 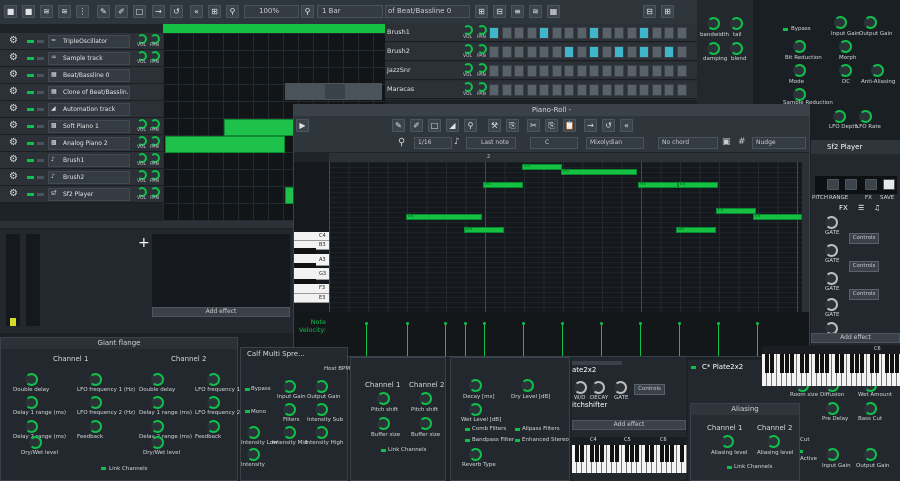 What do you see at coordinates (311, 298) in the screenshot?
I see `key-e3: E3` at bounding box center [311, 298].